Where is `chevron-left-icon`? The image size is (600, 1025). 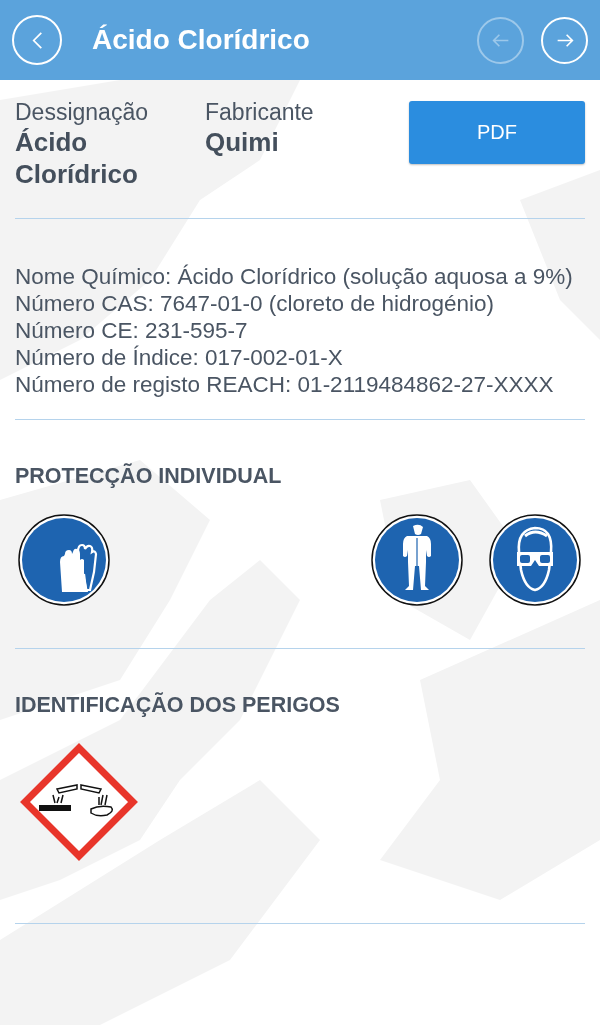 chevron-left-icon is located at coordinates (37, 40).